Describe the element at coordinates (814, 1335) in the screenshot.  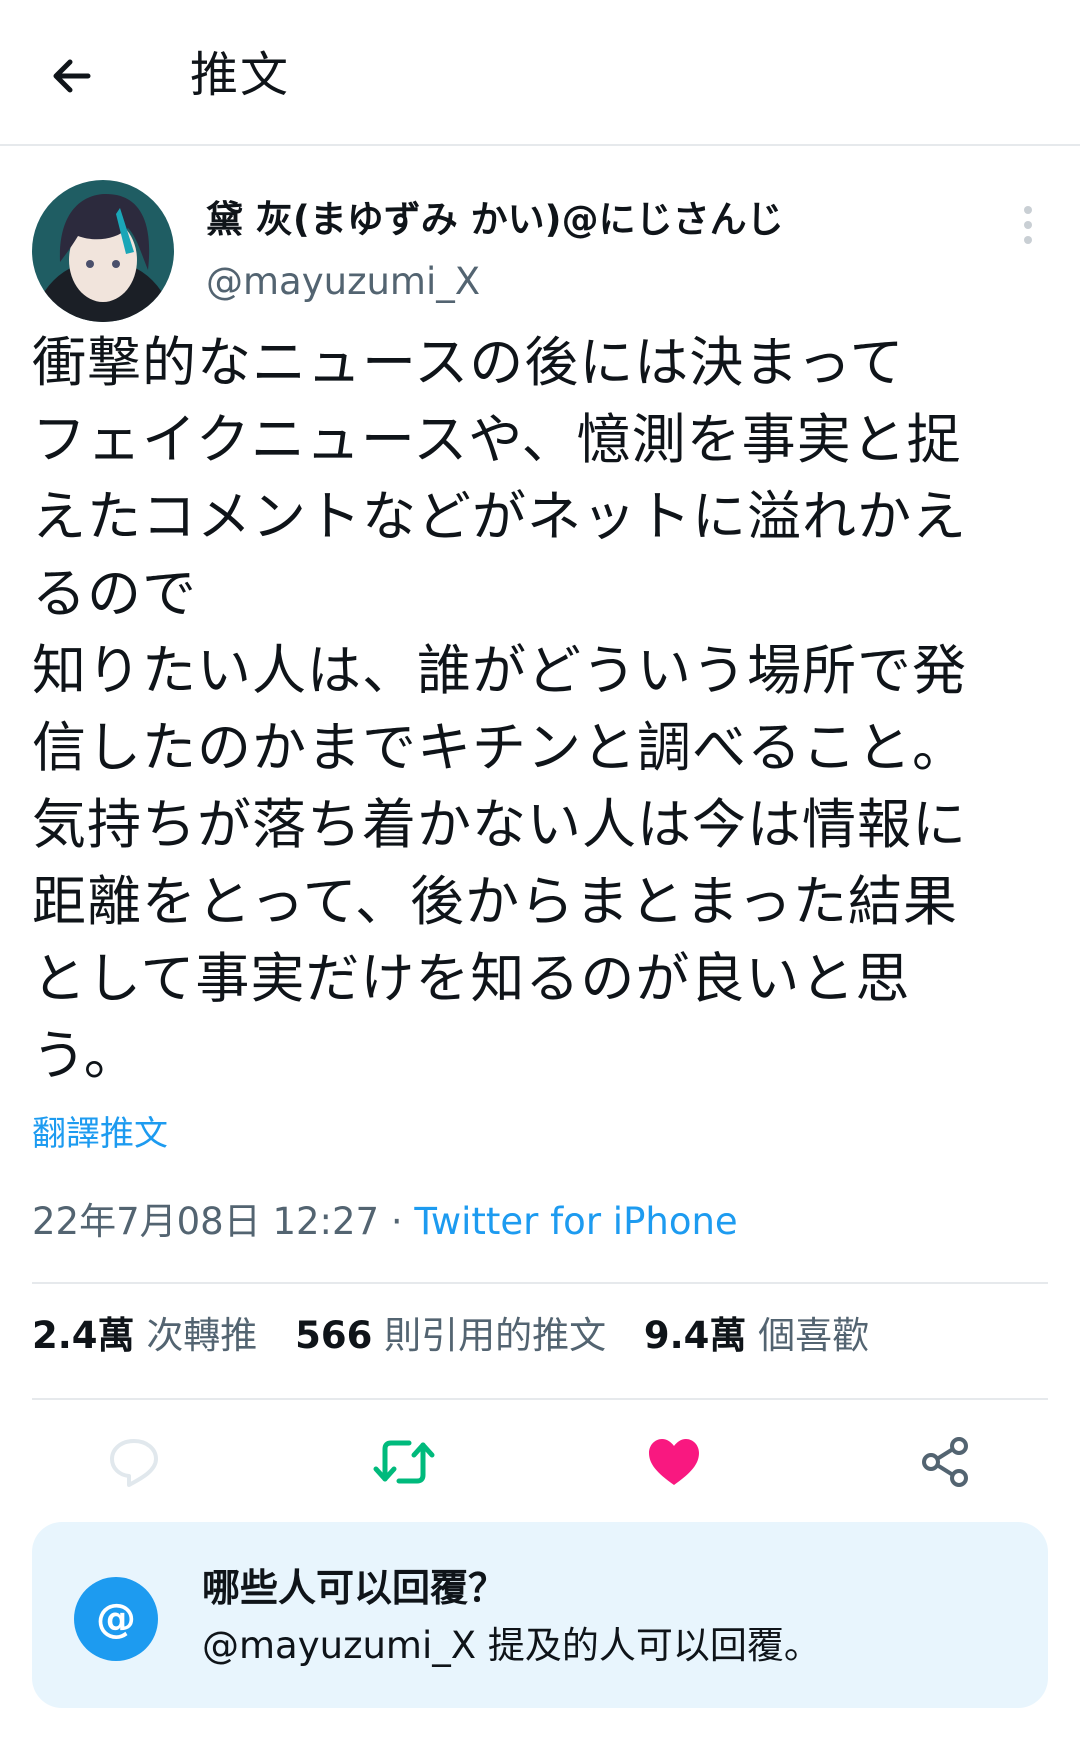
I see `likes-label: 個喜歡` at that location.